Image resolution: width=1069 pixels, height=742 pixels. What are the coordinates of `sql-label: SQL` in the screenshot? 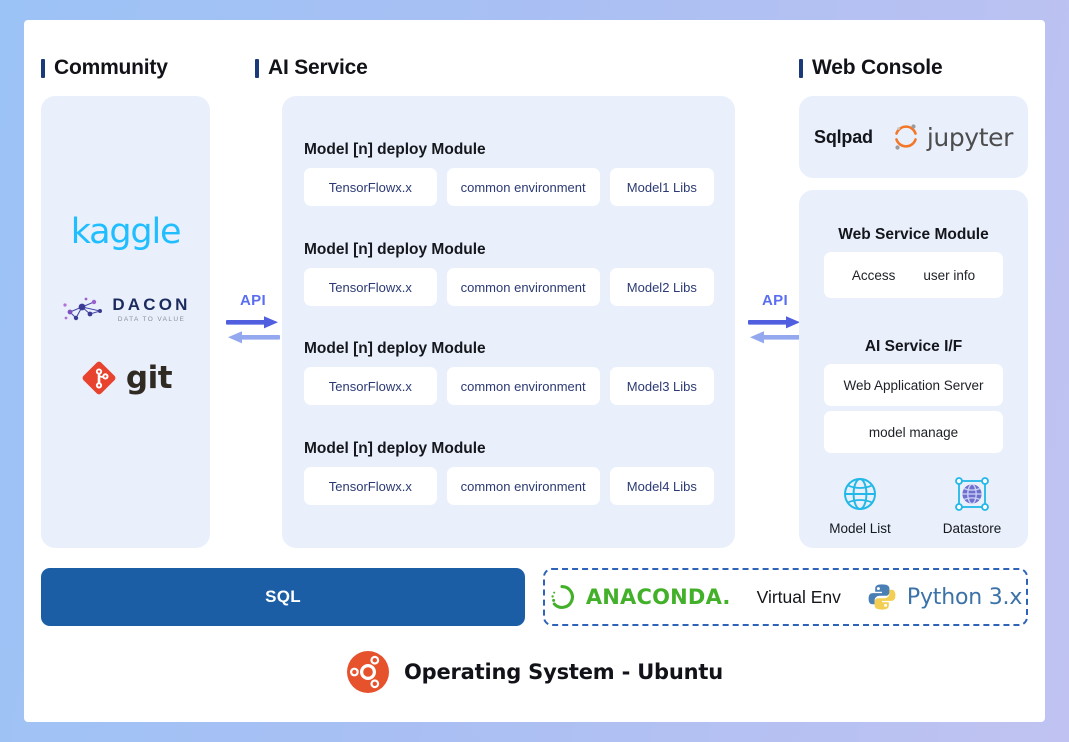 It's located at (283, 596).